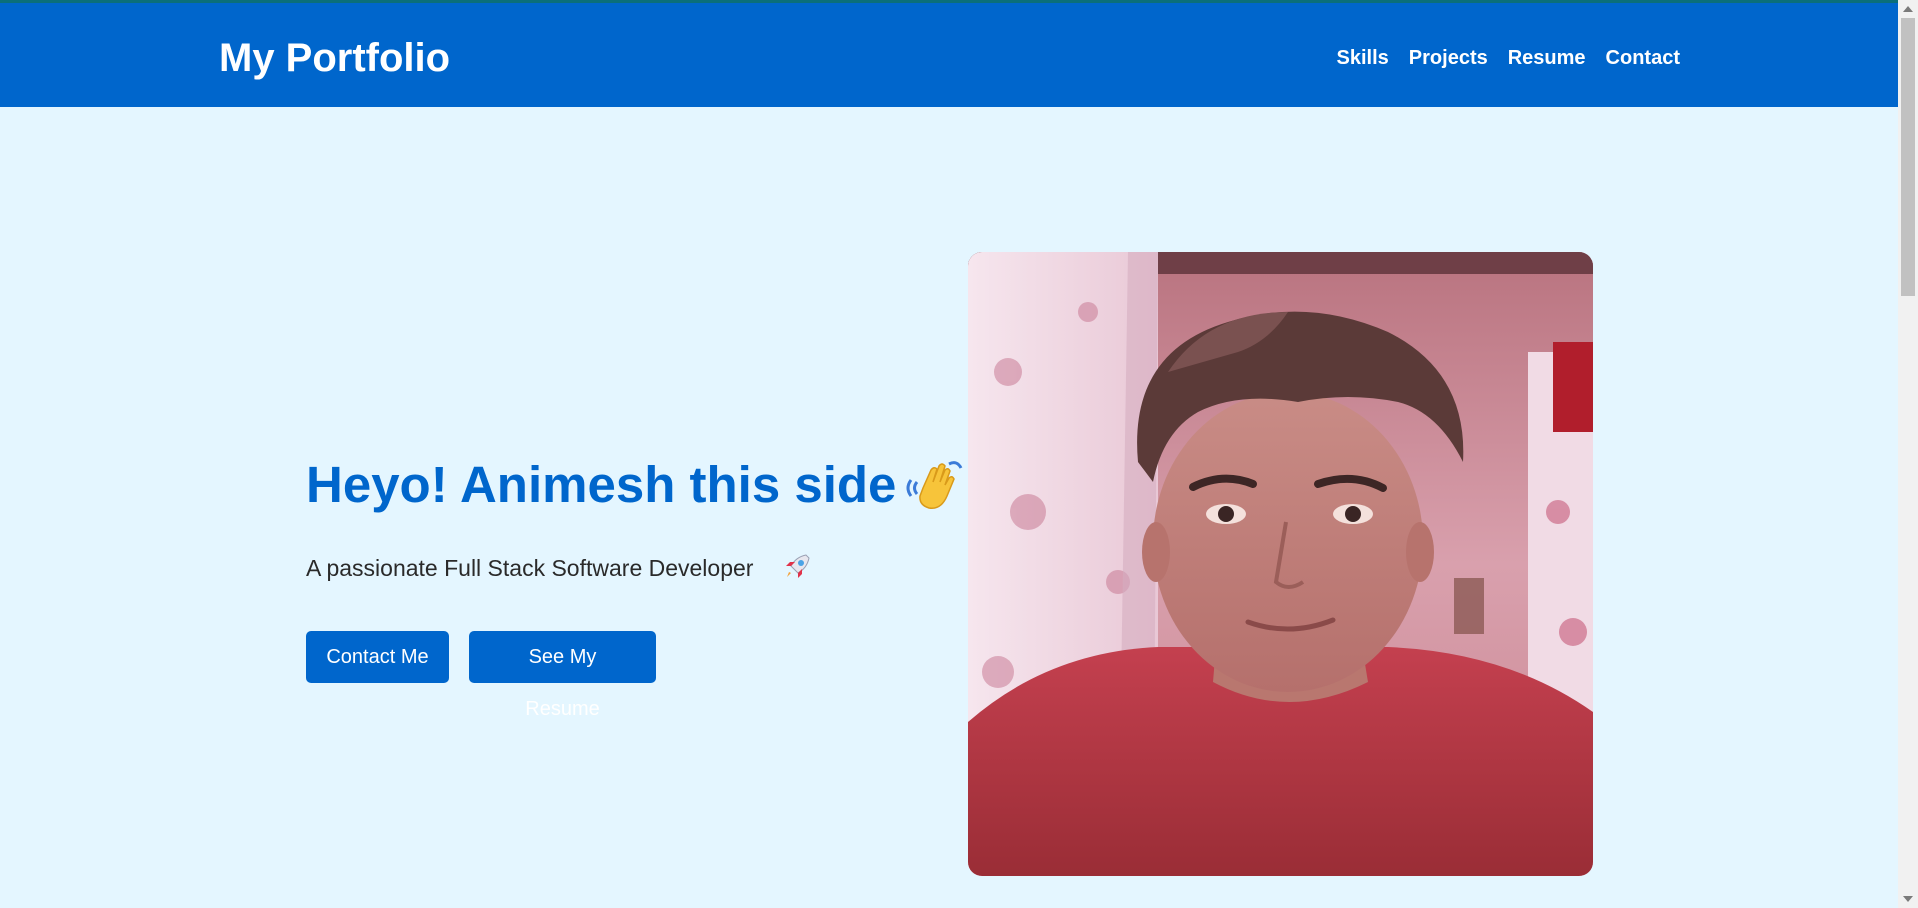 This screenshot has width=1918, height=908. Describe the element at coordinates (1547, 58) in the screenshot. I see `nav-link-resume: Resume` at that location.